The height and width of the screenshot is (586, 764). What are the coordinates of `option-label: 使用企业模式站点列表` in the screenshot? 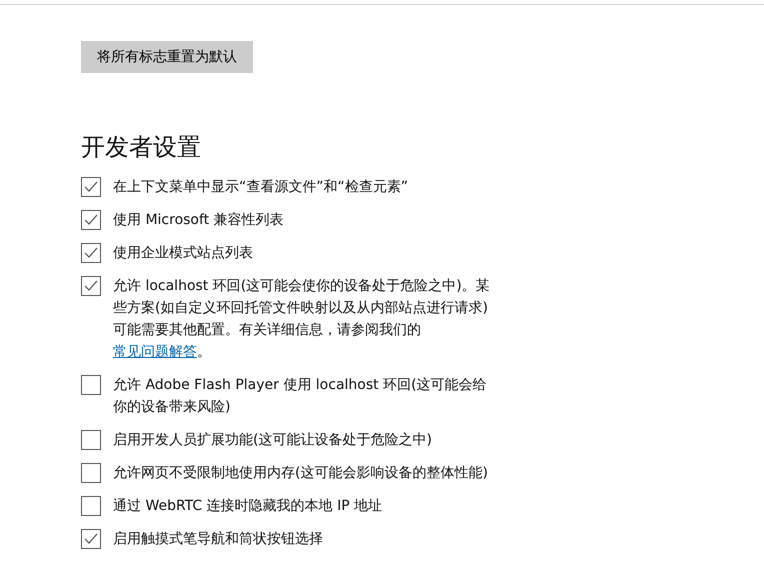 It's located at (183, 253).